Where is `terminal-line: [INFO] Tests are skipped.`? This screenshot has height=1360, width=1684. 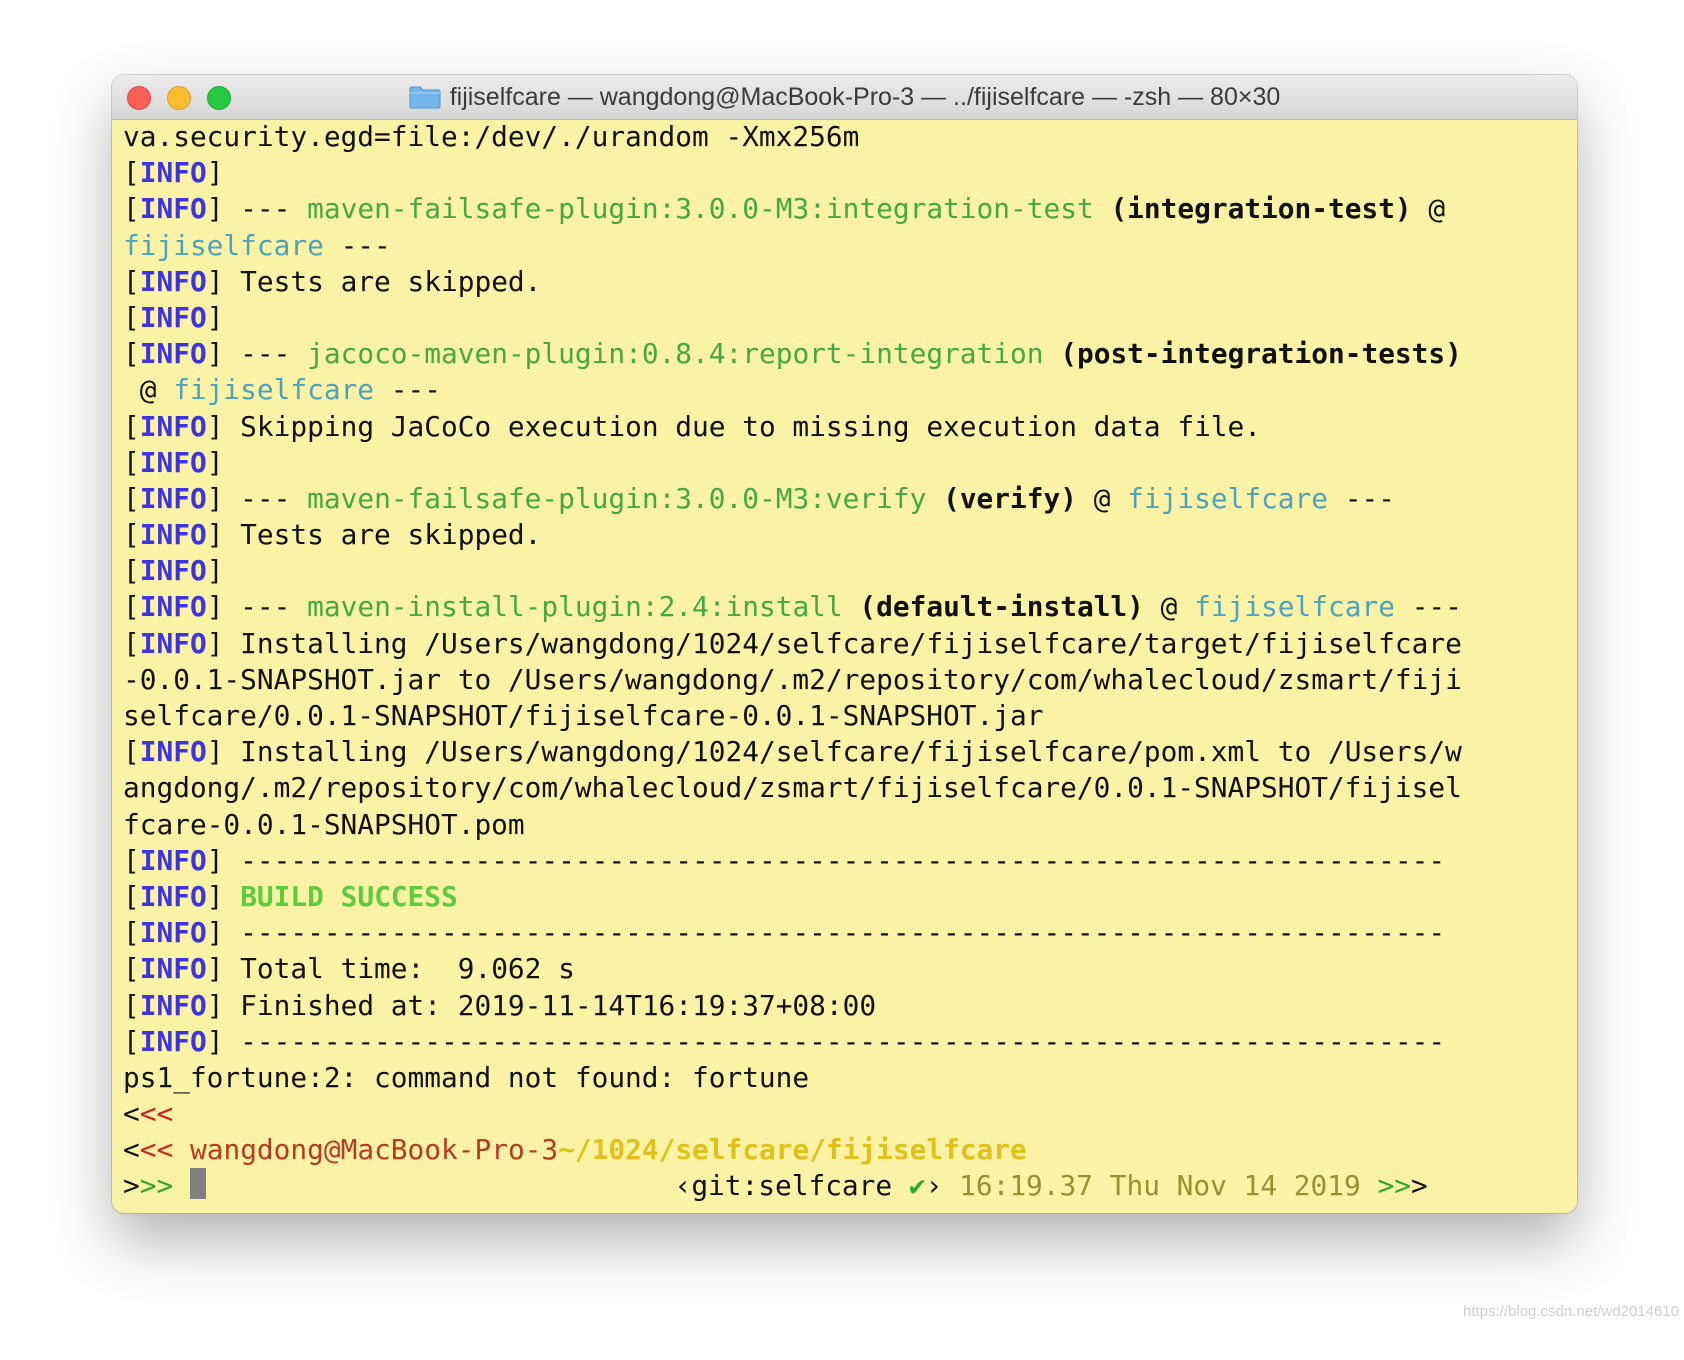 terminal-line: [INFO] Tests are skipped. is located at coordinates (850, 282).